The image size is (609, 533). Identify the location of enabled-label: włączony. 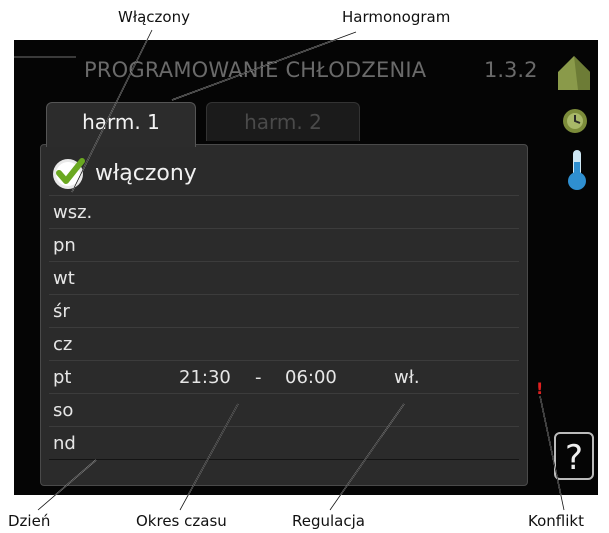
(146, 173).